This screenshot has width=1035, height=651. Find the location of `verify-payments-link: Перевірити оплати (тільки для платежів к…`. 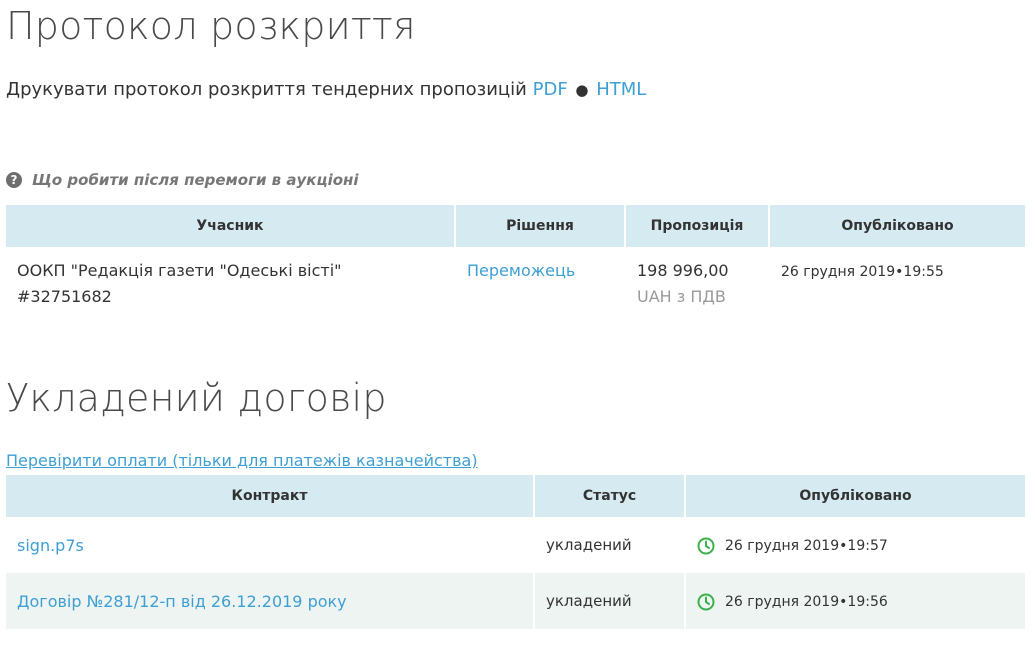

verify-payments-link: Перевірити оплати (тільки для платежів к… is located at coordinates (242, 460).